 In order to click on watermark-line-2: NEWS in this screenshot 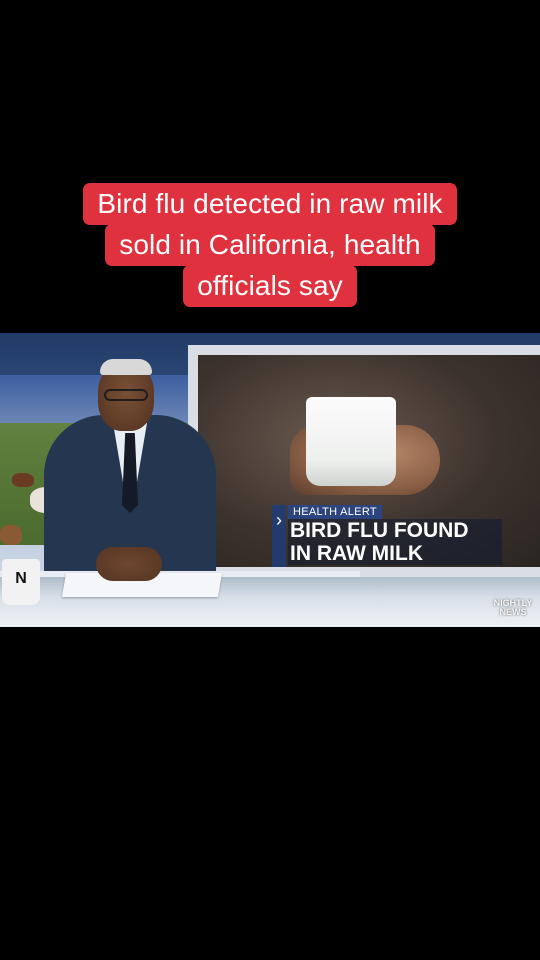, I will do `click(513, 612)`.